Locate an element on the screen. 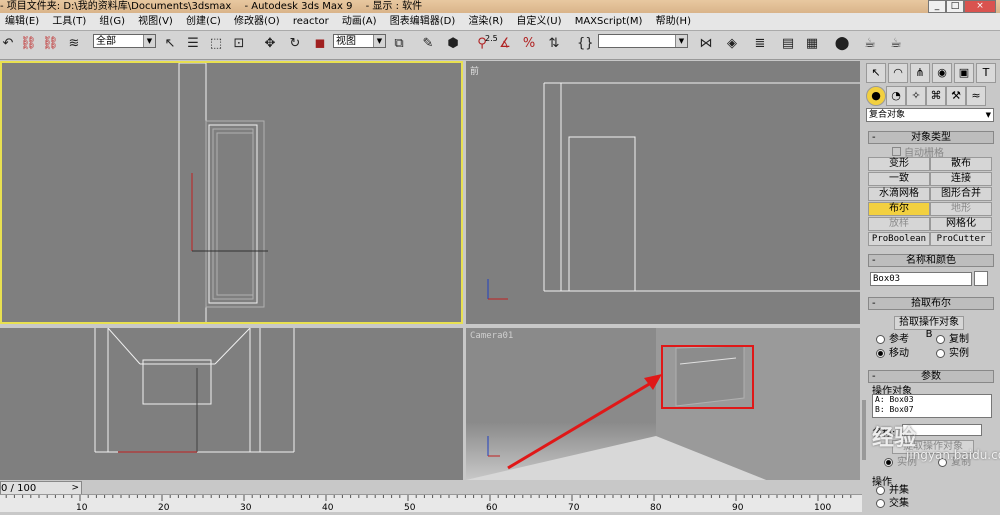 The image size is (1000, 515). rect-selection-icon: ⬚ is located at coordinates (216, 44).